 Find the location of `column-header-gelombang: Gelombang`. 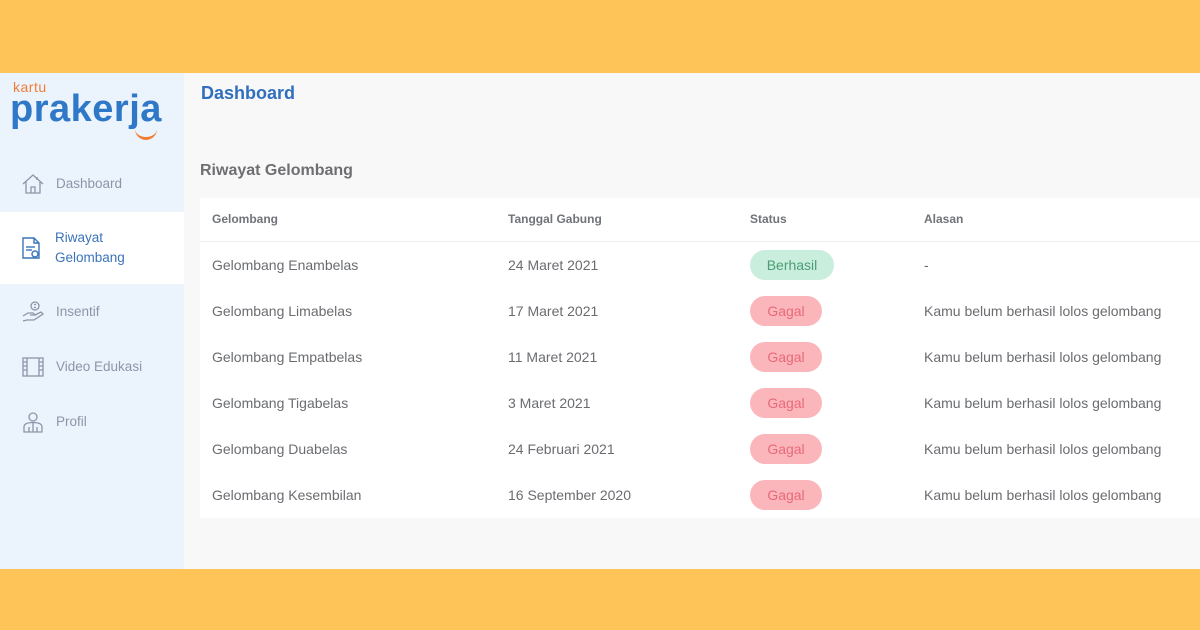

column-header-gelombang: Gelombang is located at coordinates (245, 219).